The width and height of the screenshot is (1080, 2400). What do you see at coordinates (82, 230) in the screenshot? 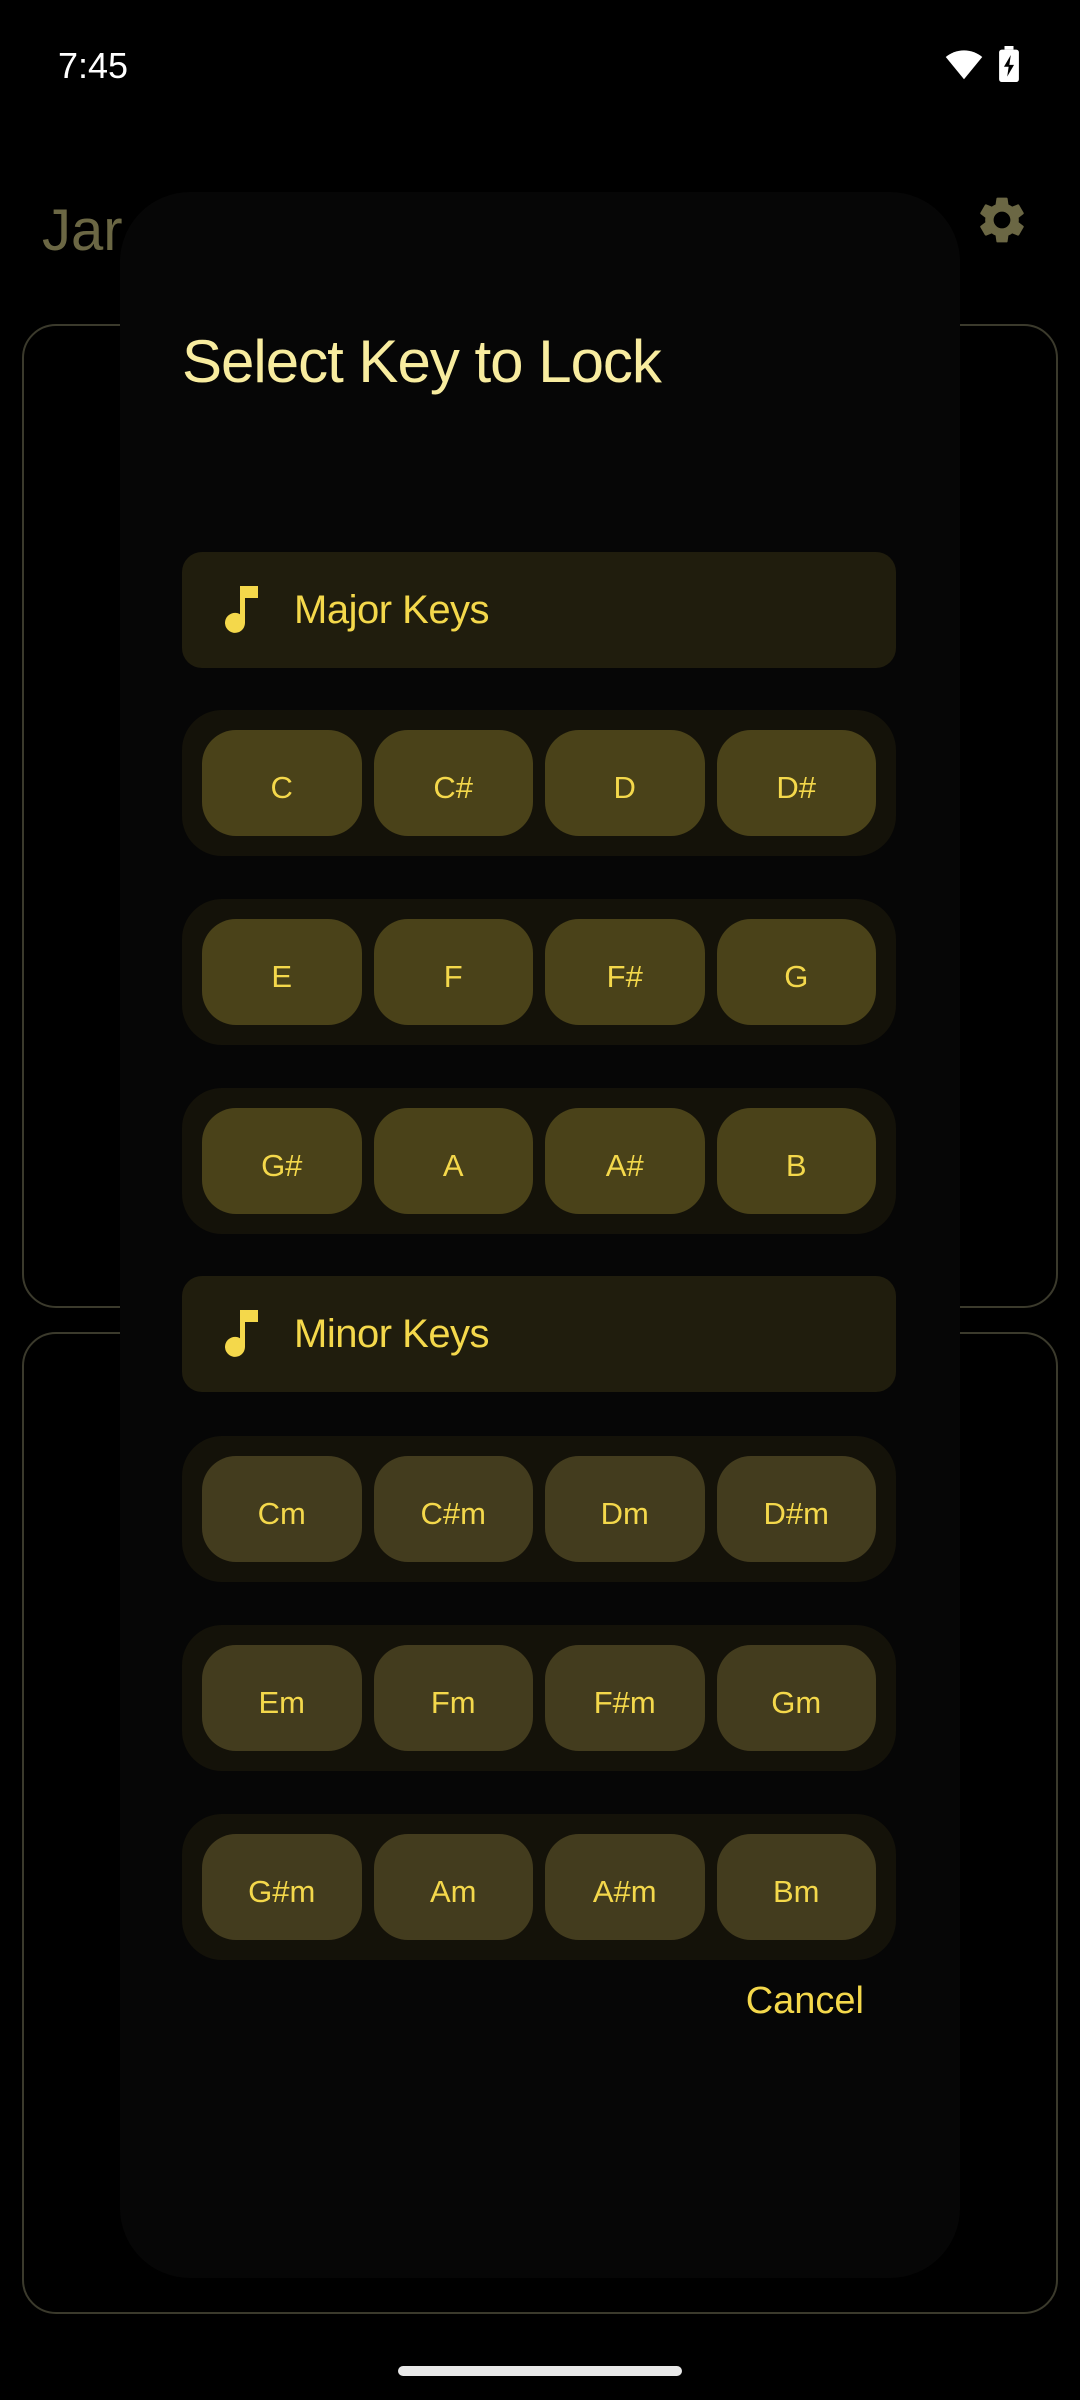
I see `app-title: Jar` at bounding box center [82, 230].